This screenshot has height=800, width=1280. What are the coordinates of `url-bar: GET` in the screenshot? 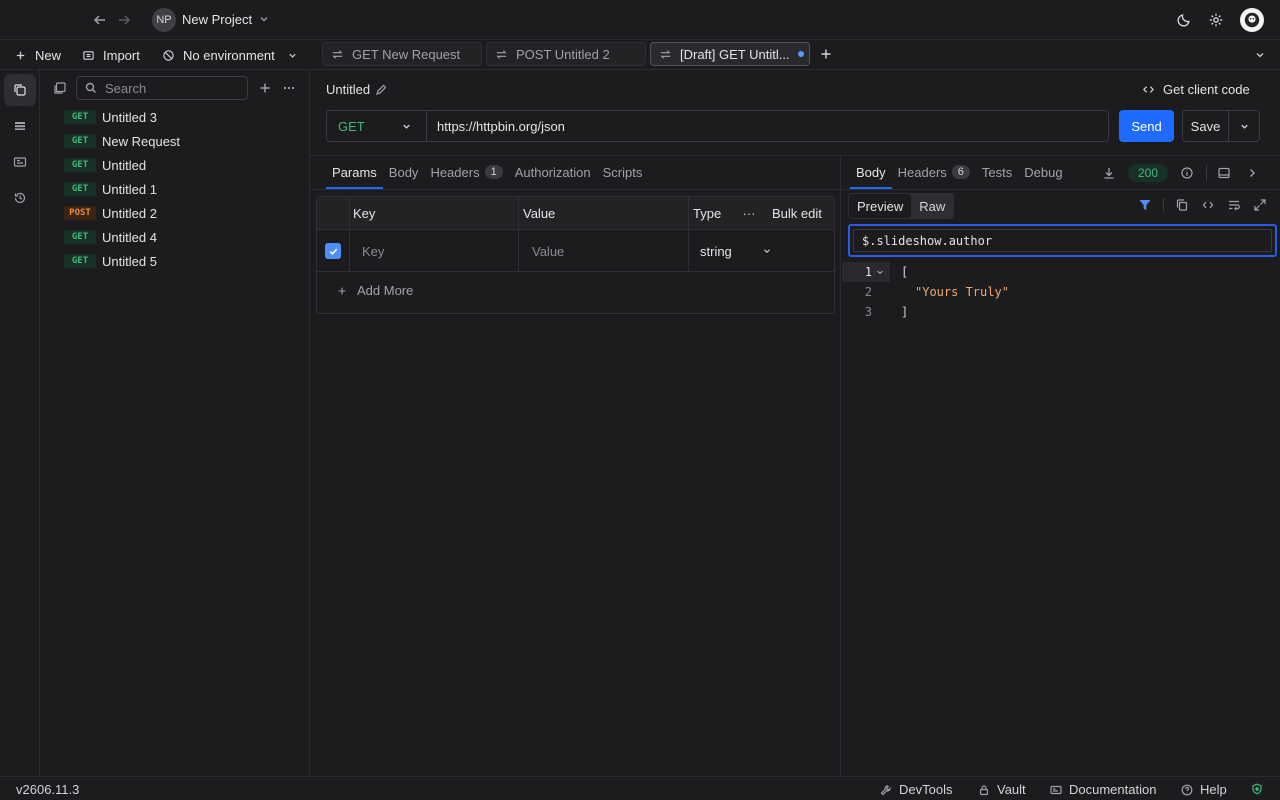 It's located at (717, 126).